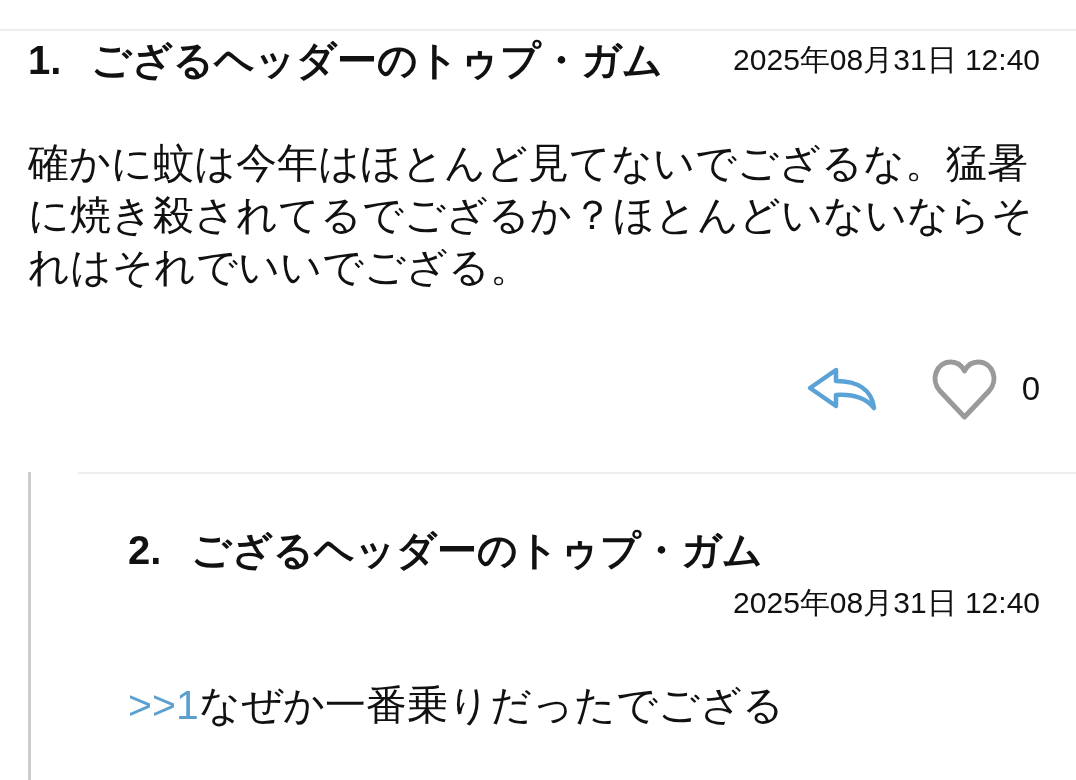  Describe the element at coordinates (163, 705) in the screenshot. I see `reply-anchor-link: >>1` at that location.